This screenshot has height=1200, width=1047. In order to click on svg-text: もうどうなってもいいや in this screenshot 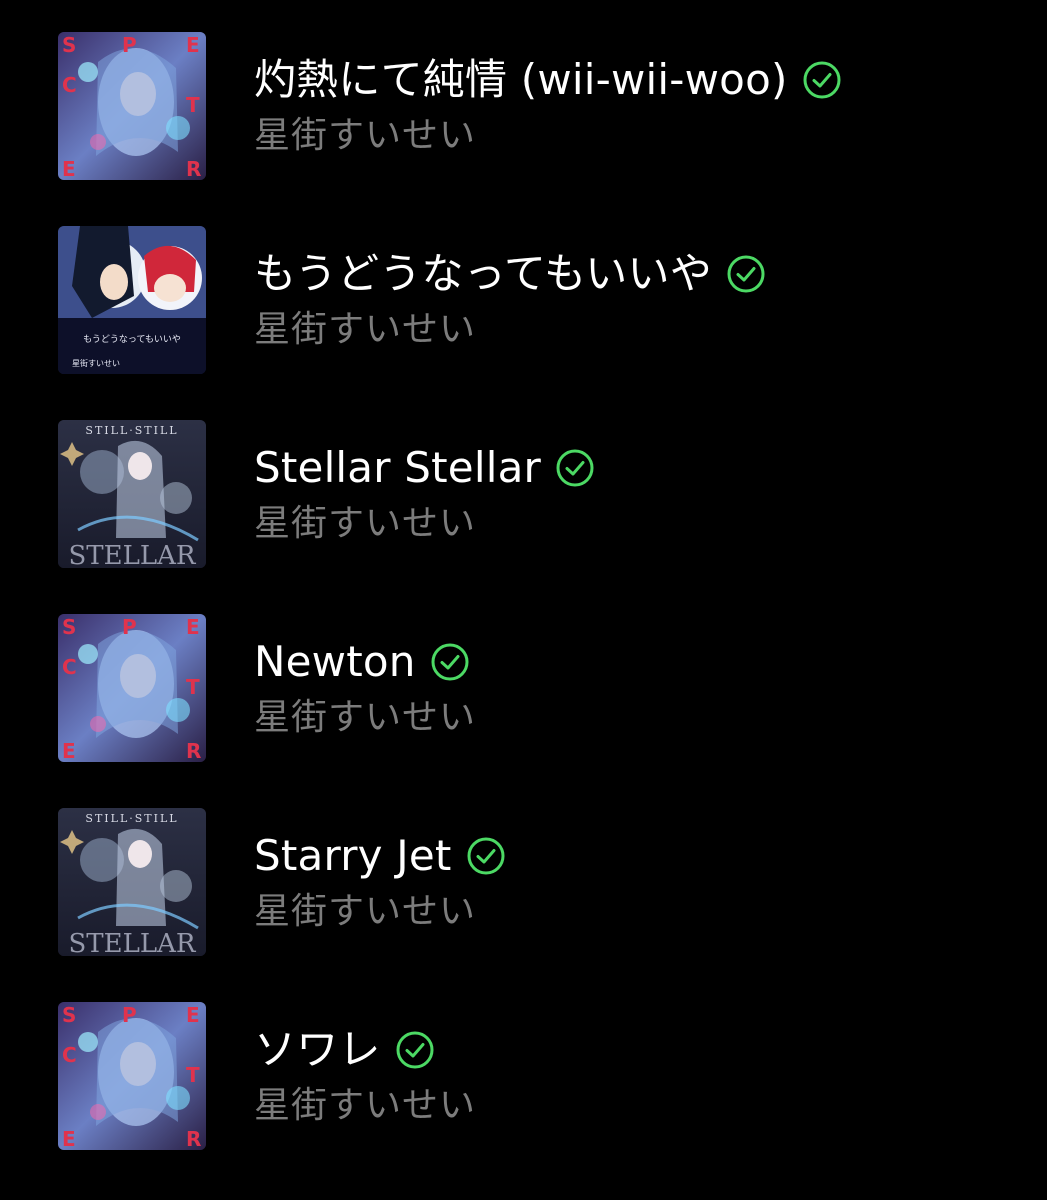, I will do `click(132, 339)`.